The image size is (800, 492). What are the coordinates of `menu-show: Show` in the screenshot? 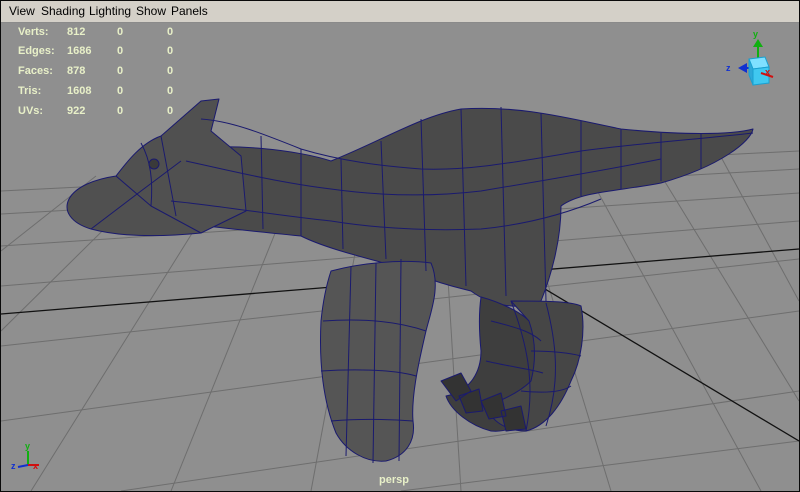 It's located at (151, 11).